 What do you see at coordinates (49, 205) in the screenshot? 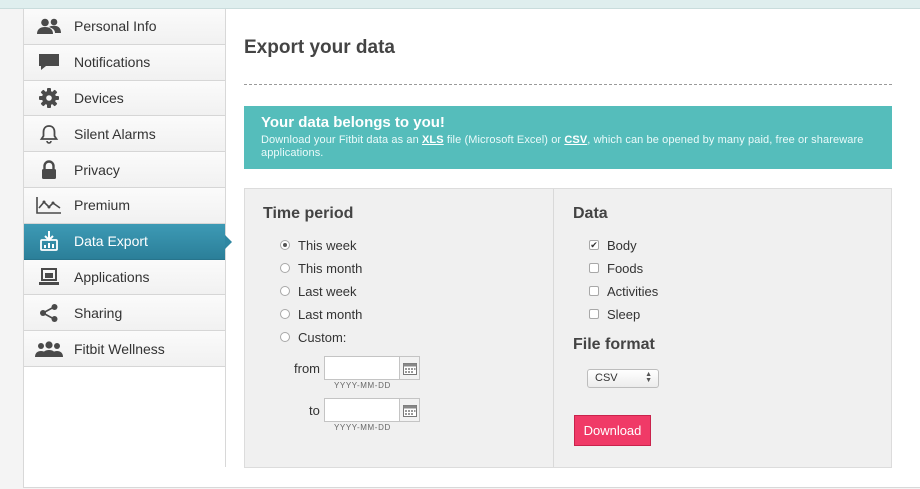
I see `chart-line-icon` at bounding box center [49, 205].